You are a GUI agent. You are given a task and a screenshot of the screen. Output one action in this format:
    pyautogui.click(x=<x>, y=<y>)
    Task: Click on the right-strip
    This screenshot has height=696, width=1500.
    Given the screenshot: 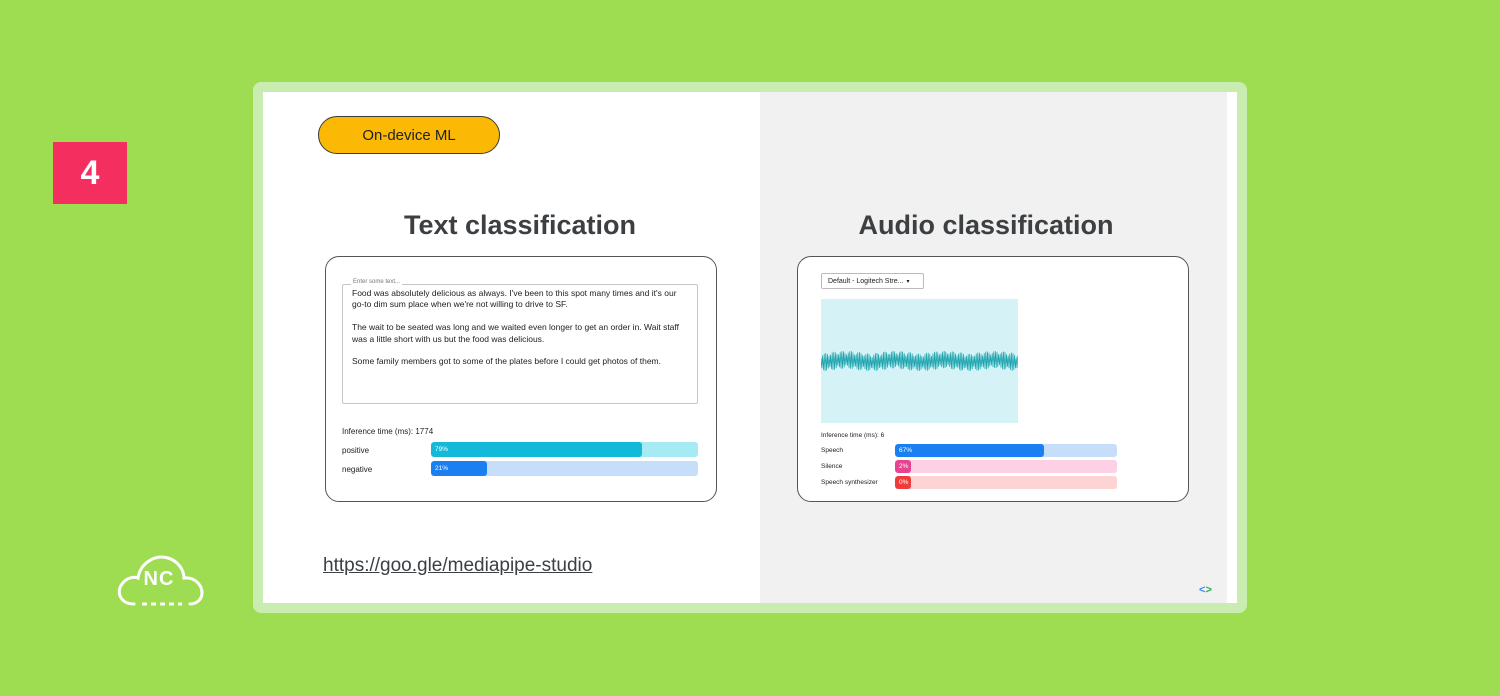 What is the action you would take?
    pyautogui.click(x=1232, y=347)
    